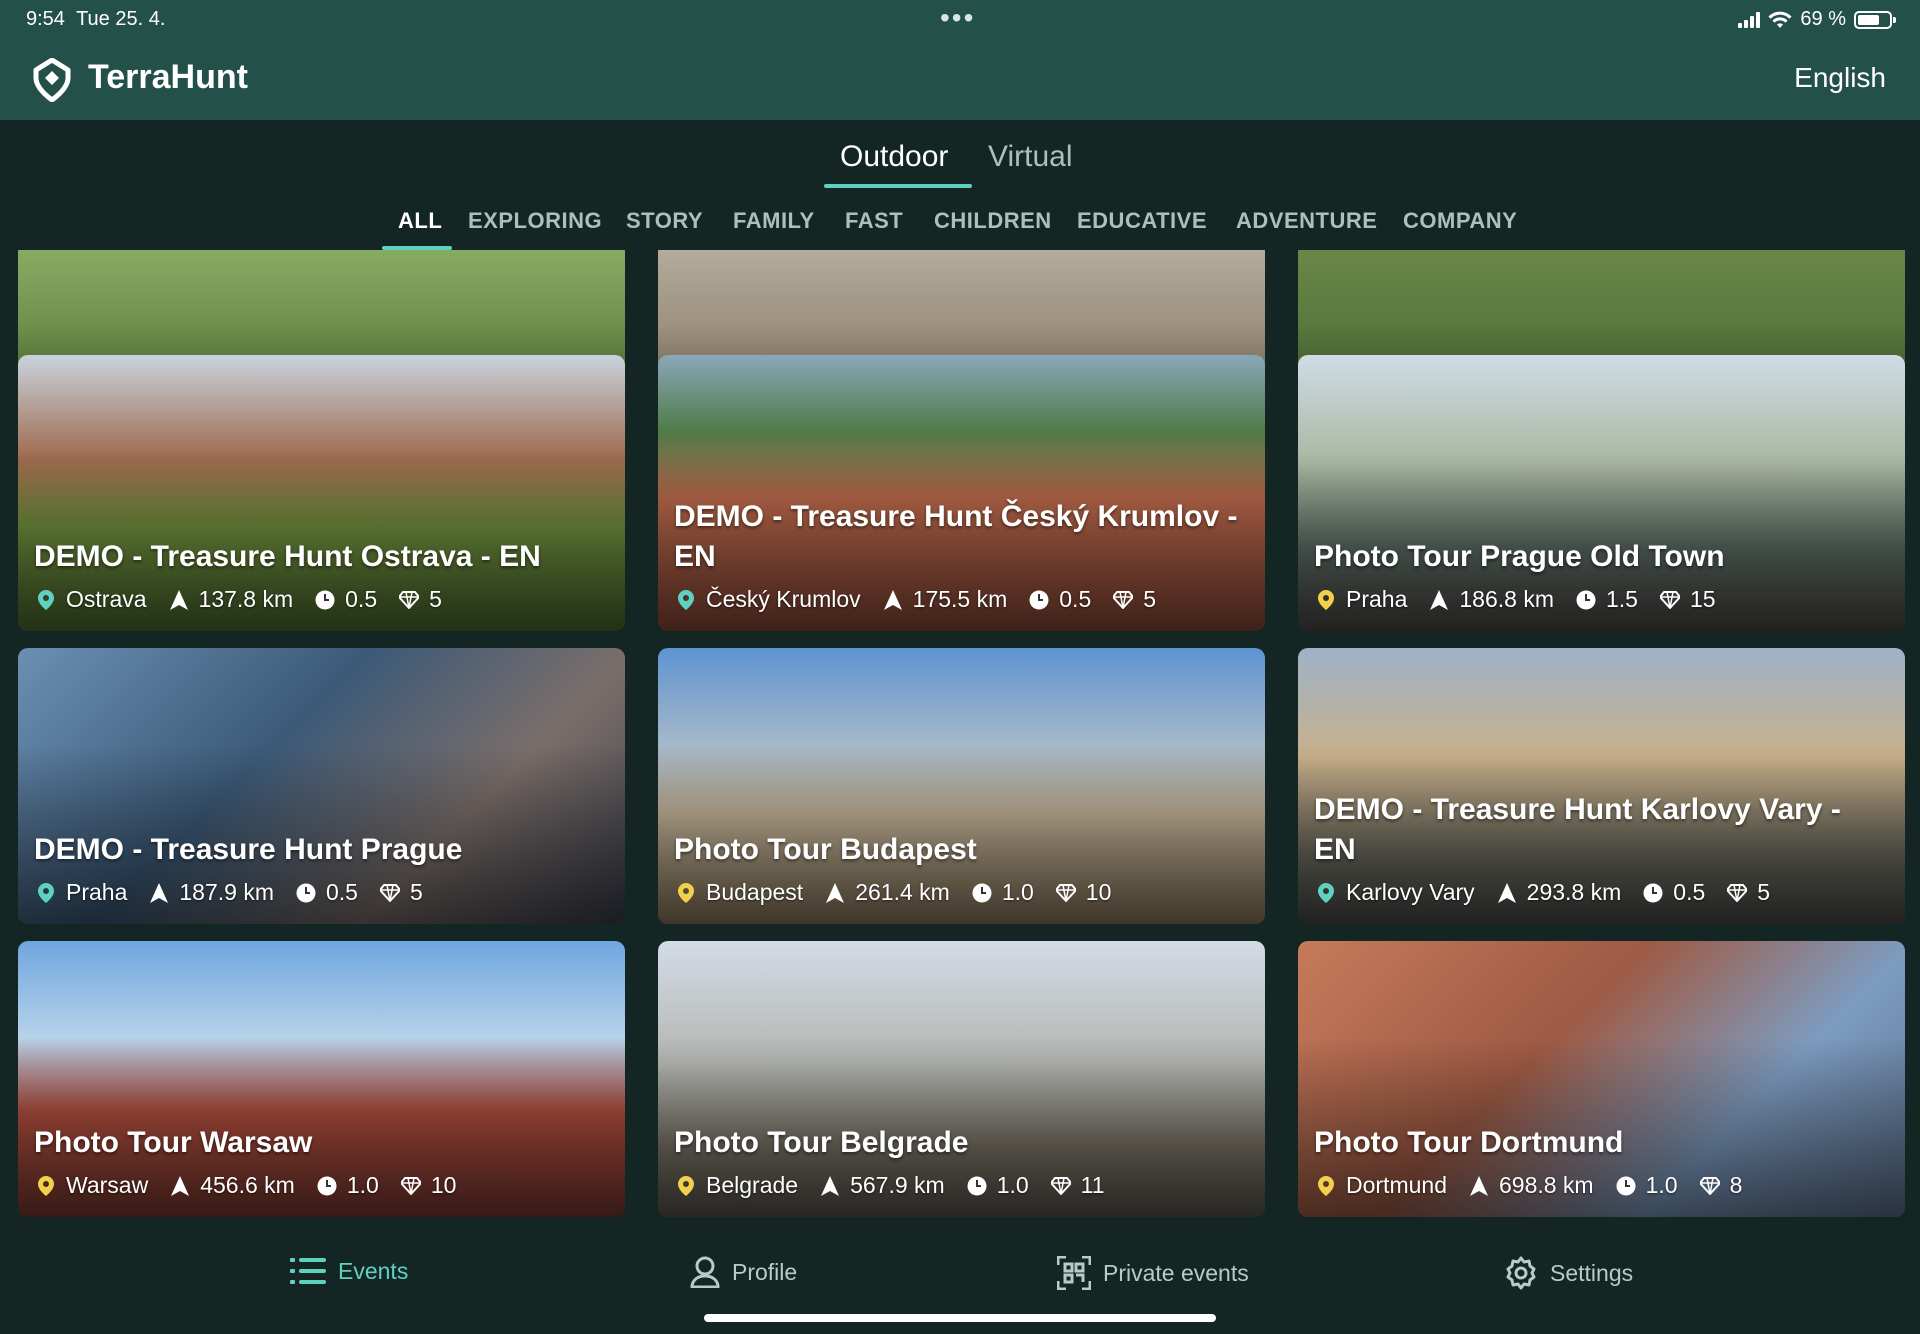 The width and height of the screenshot is (1920, 1334). Describe the element at coordinates (173, 1142) in the screenshot. I see `event-title: Photo Tour Warsaw` at that location.